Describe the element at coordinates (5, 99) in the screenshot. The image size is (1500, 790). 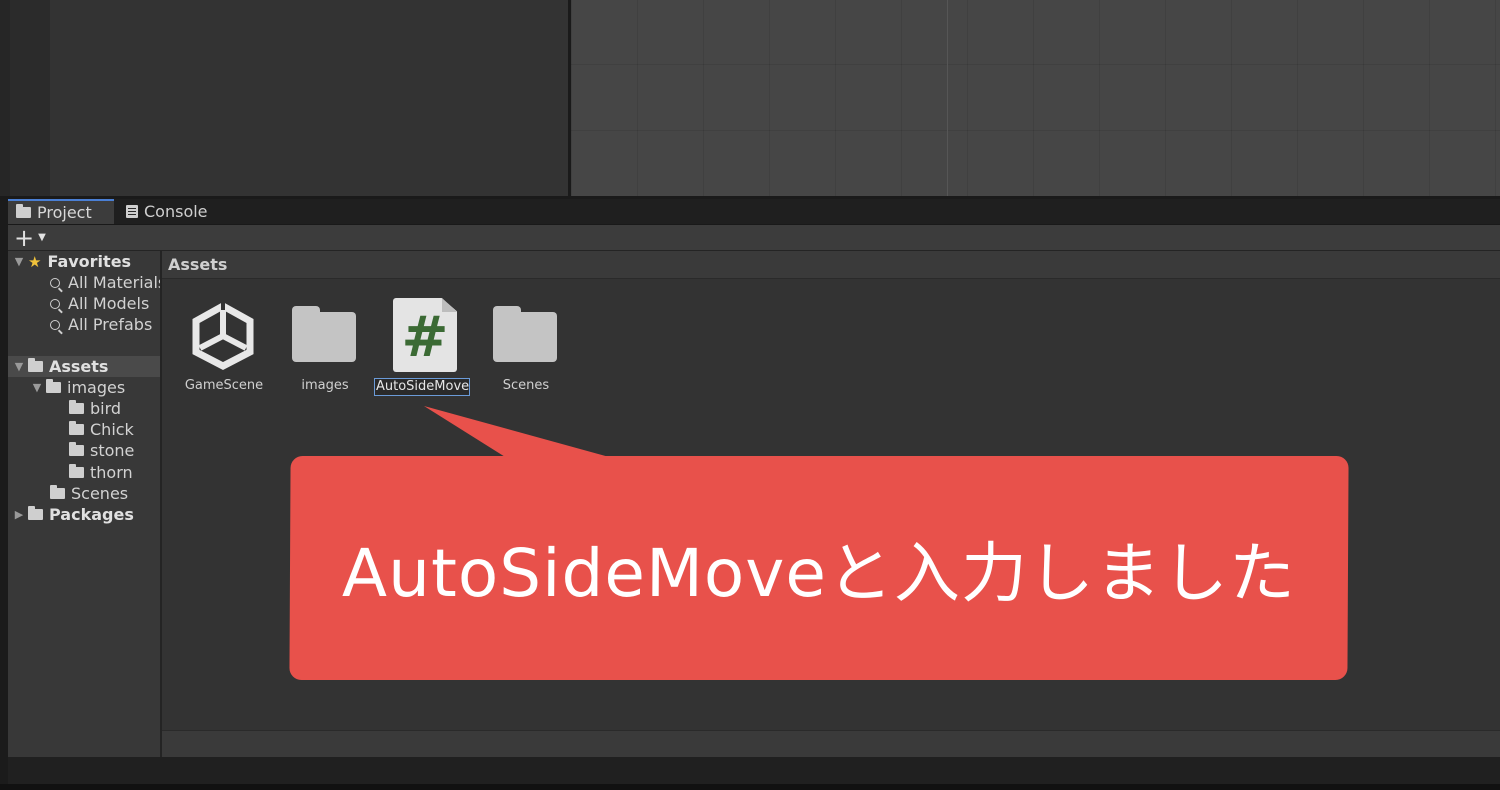
I see `editor-left-strip` at that location.